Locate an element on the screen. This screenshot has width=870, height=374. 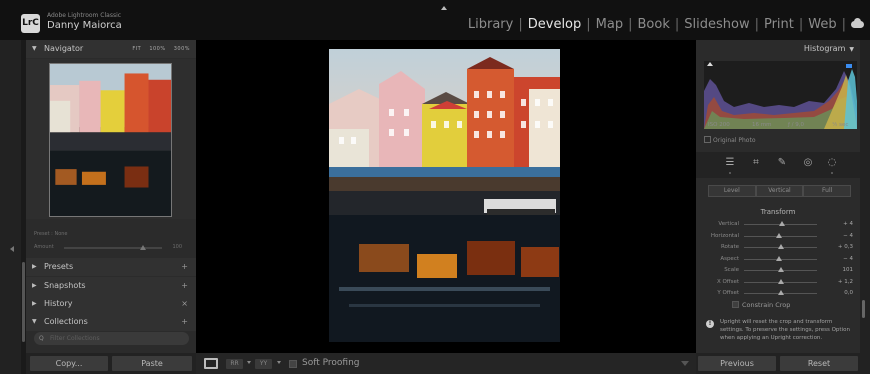
swap-dropdown-icon is located at coordinates (279, 362).